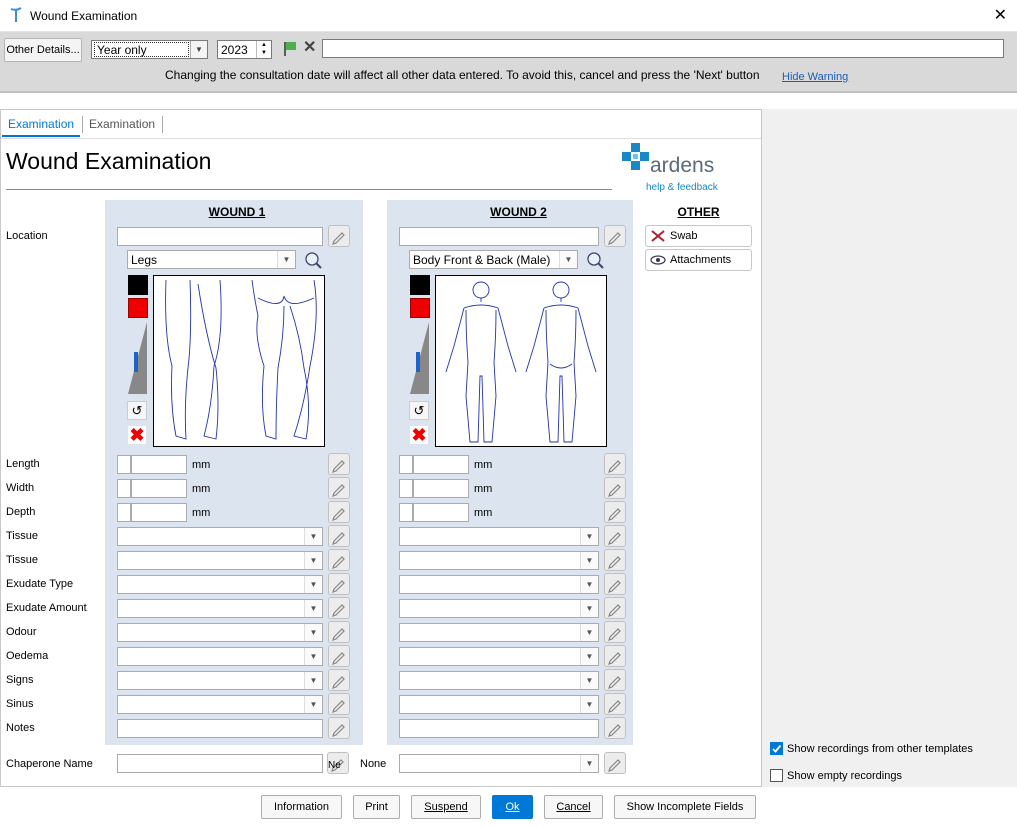 The image size is (1017, 827). What do you see at coordinates (698, 236) in the screenshot?
I see `swab-button: Swab` at bounding box center [698, 236].